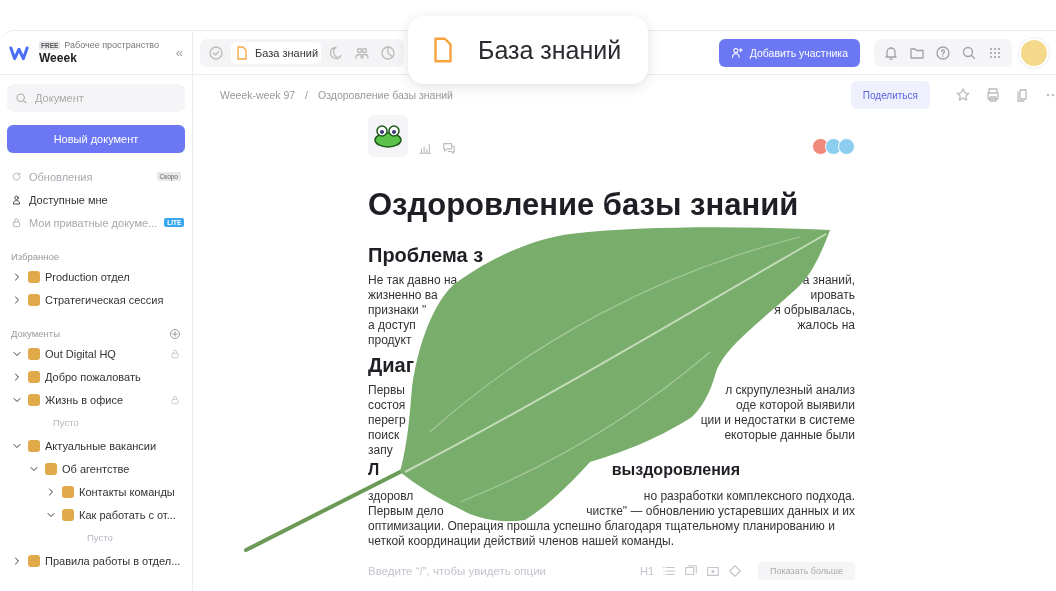 This screenshot has width=1056, height=591. Describe the element at coordinates (720, 511) in the screenshot. I see `paragraph-text: чистке" — обновлению устаревших данных и их` at that location.